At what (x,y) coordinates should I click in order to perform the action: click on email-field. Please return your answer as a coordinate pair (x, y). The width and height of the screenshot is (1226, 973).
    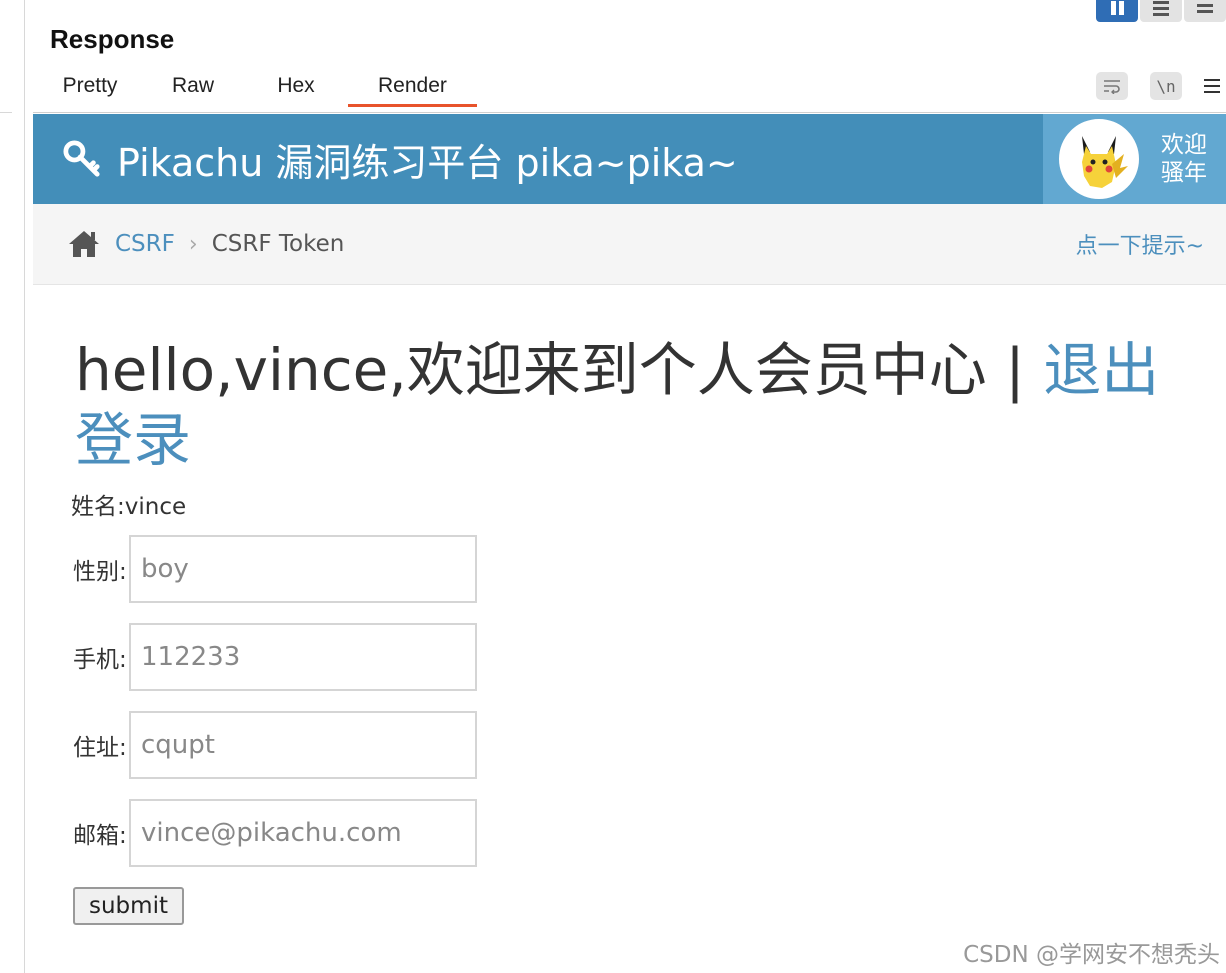
    Looking at the image, I should click on (303, 833).